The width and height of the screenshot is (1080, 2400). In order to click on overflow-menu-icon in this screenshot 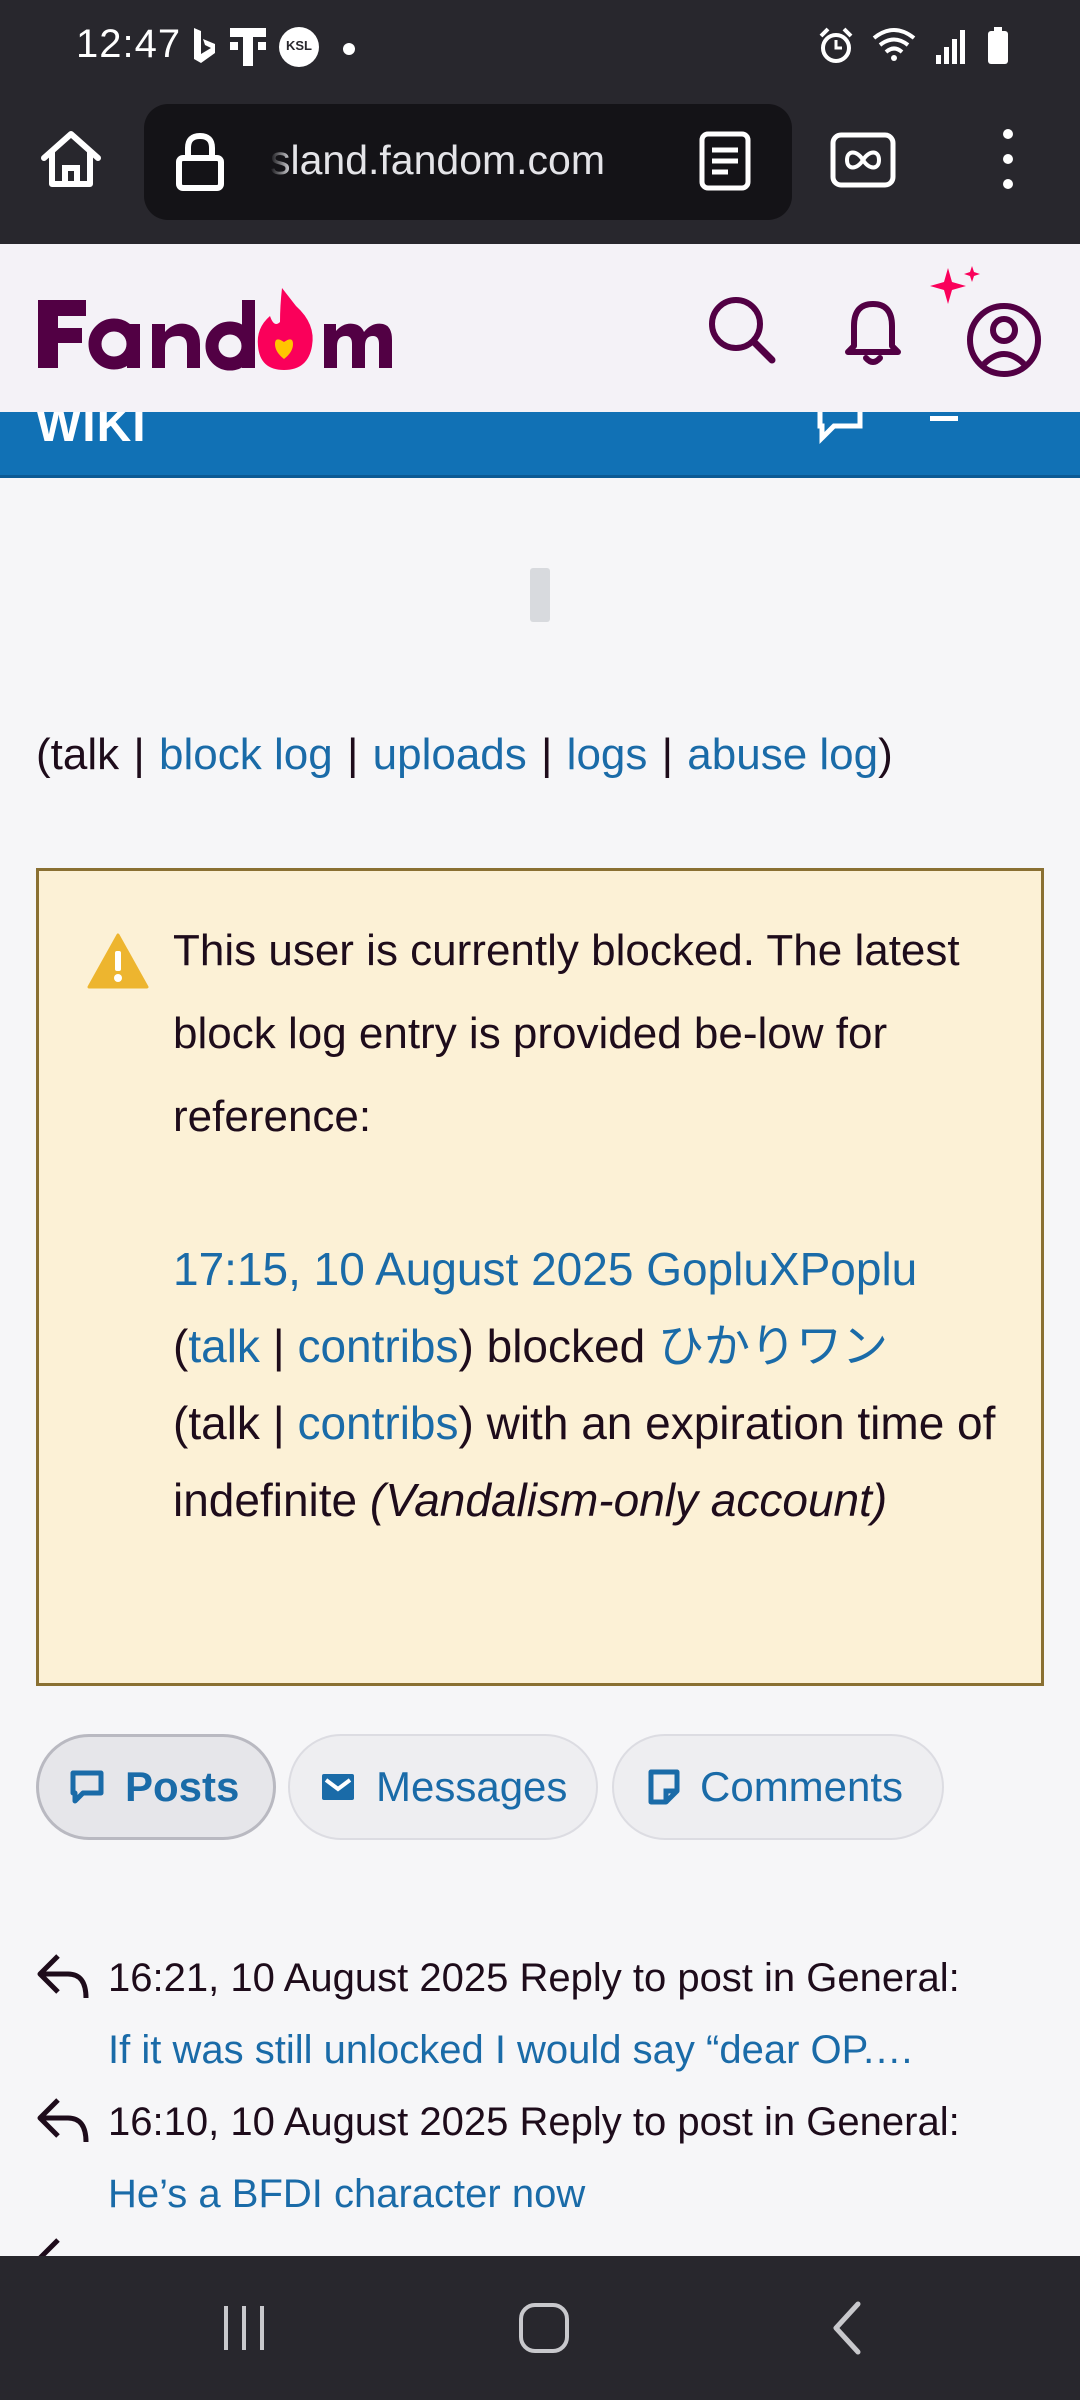, I will do `click(1008, 159)`.